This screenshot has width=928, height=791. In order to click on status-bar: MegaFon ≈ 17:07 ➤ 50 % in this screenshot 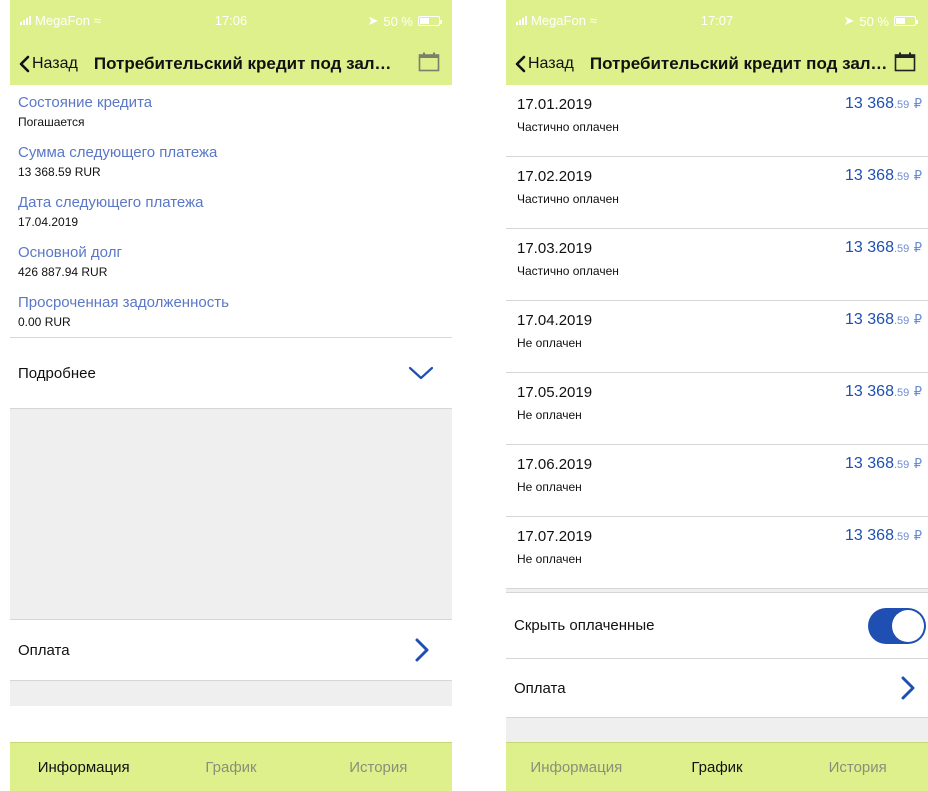, I will do `click(717, 21)`.